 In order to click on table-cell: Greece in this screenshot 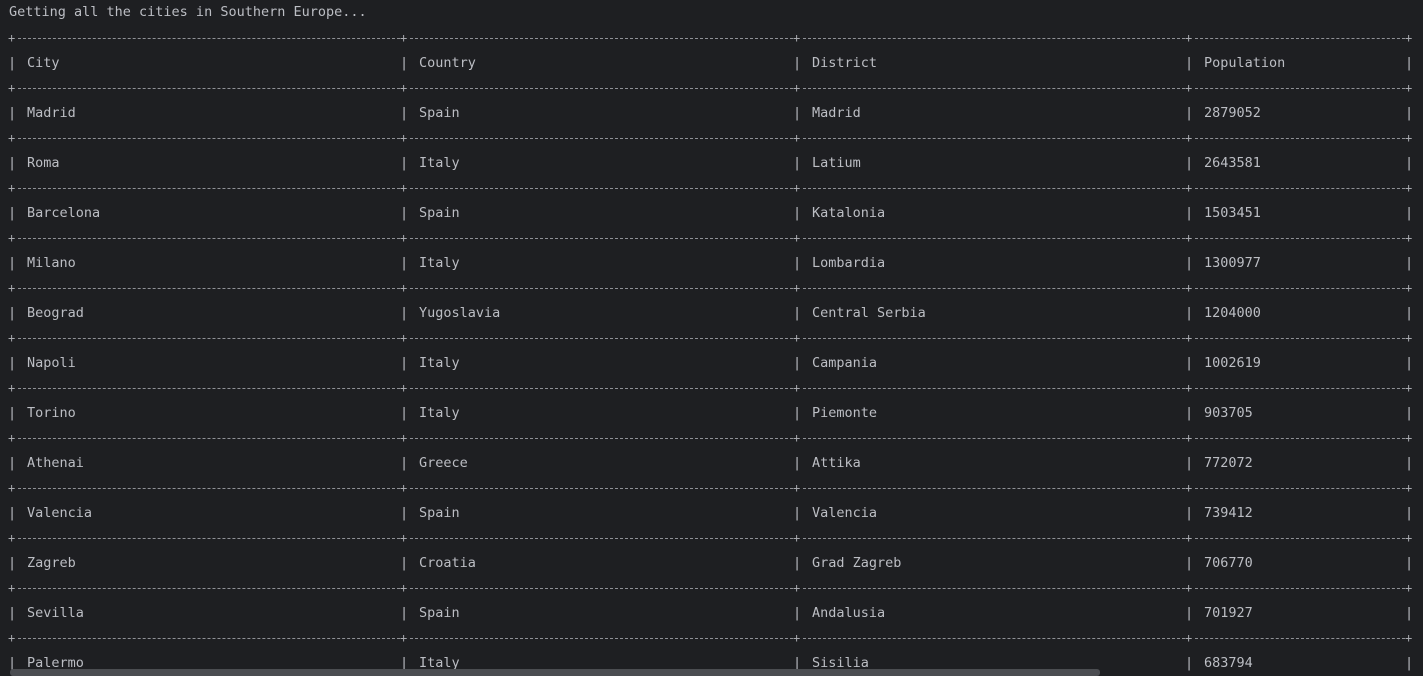, I will do `click(443, 463)`.